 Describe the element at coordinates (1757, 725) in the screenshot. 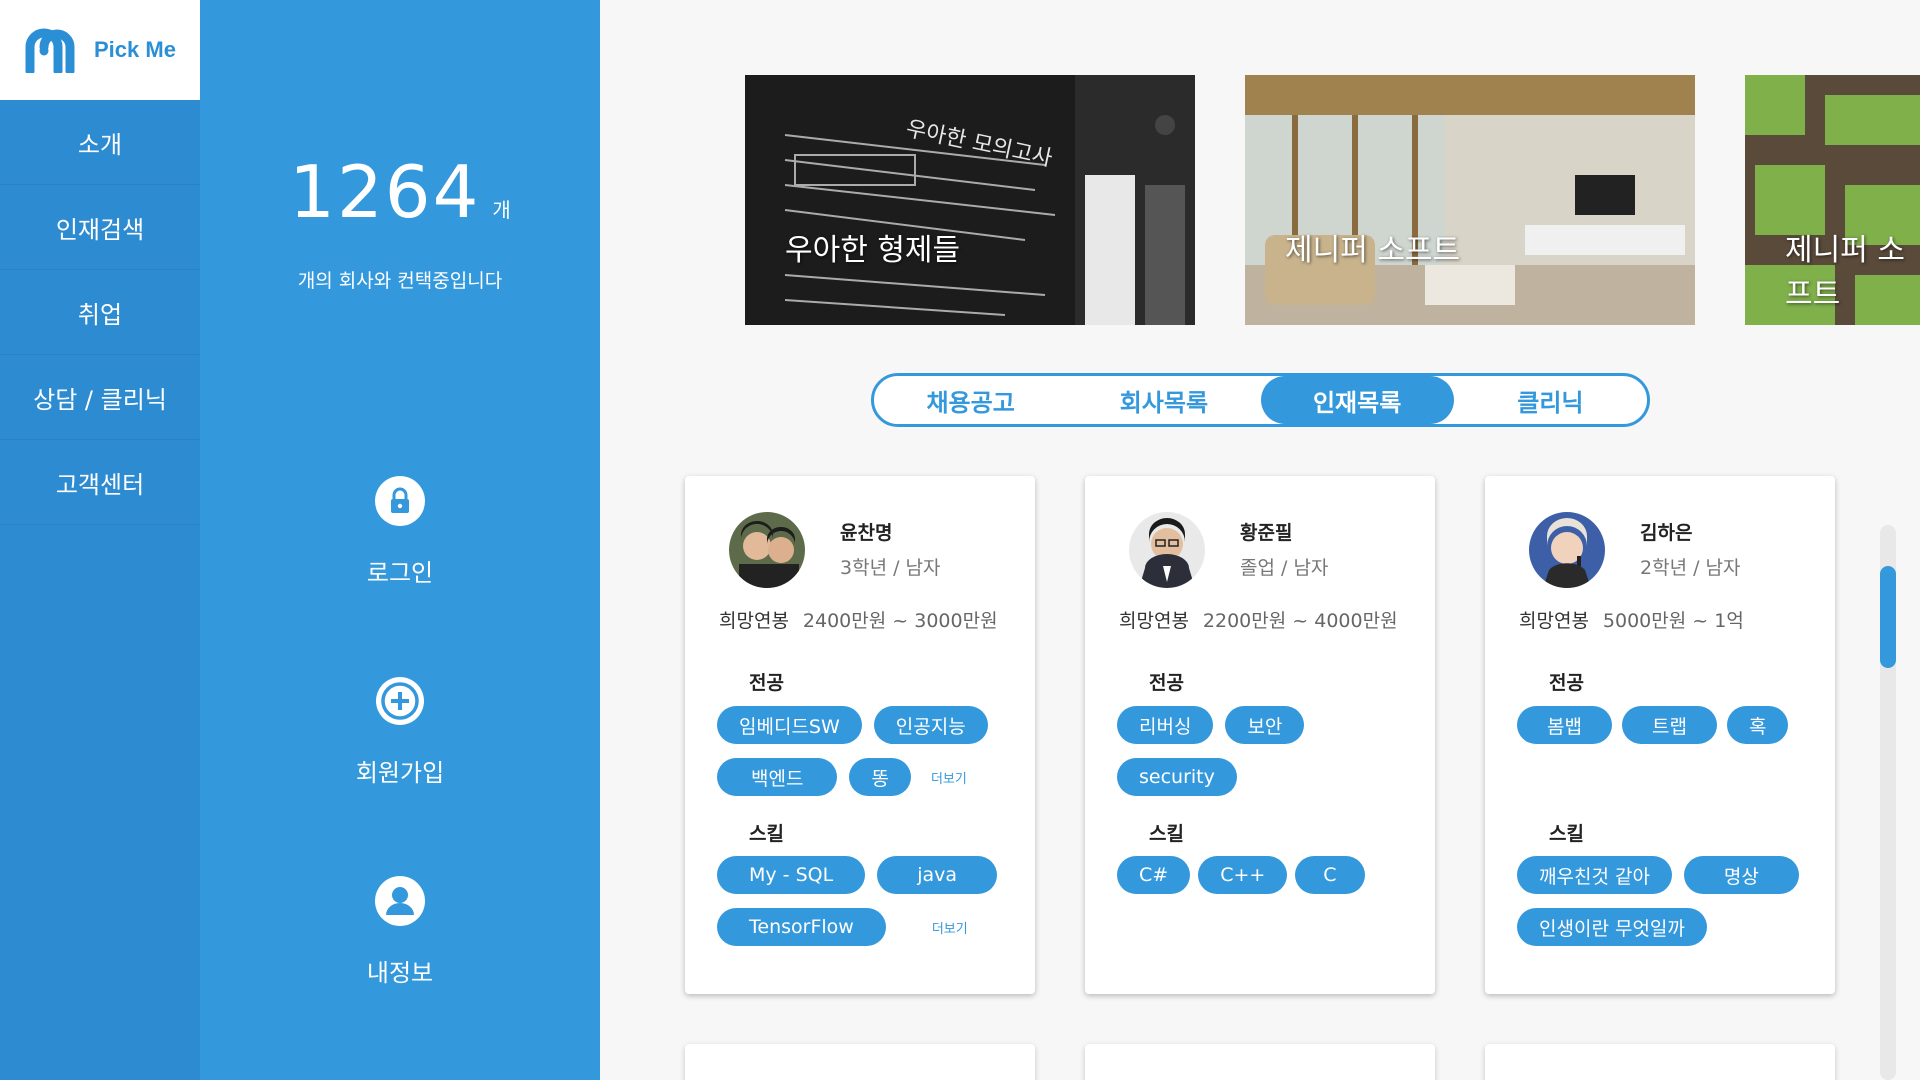

I see `major-chip: 혹` at that location.